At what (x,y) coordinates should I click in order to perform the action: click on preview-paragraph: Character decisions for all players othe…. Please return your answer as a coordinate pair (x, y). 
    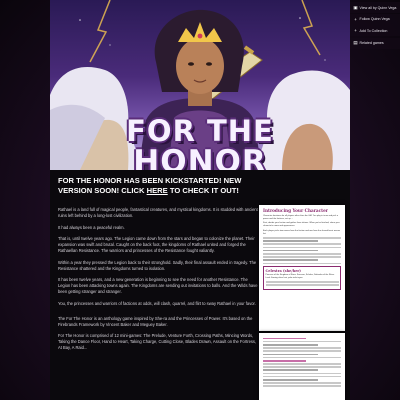
    Looking at the image, I should click on (301, 217).